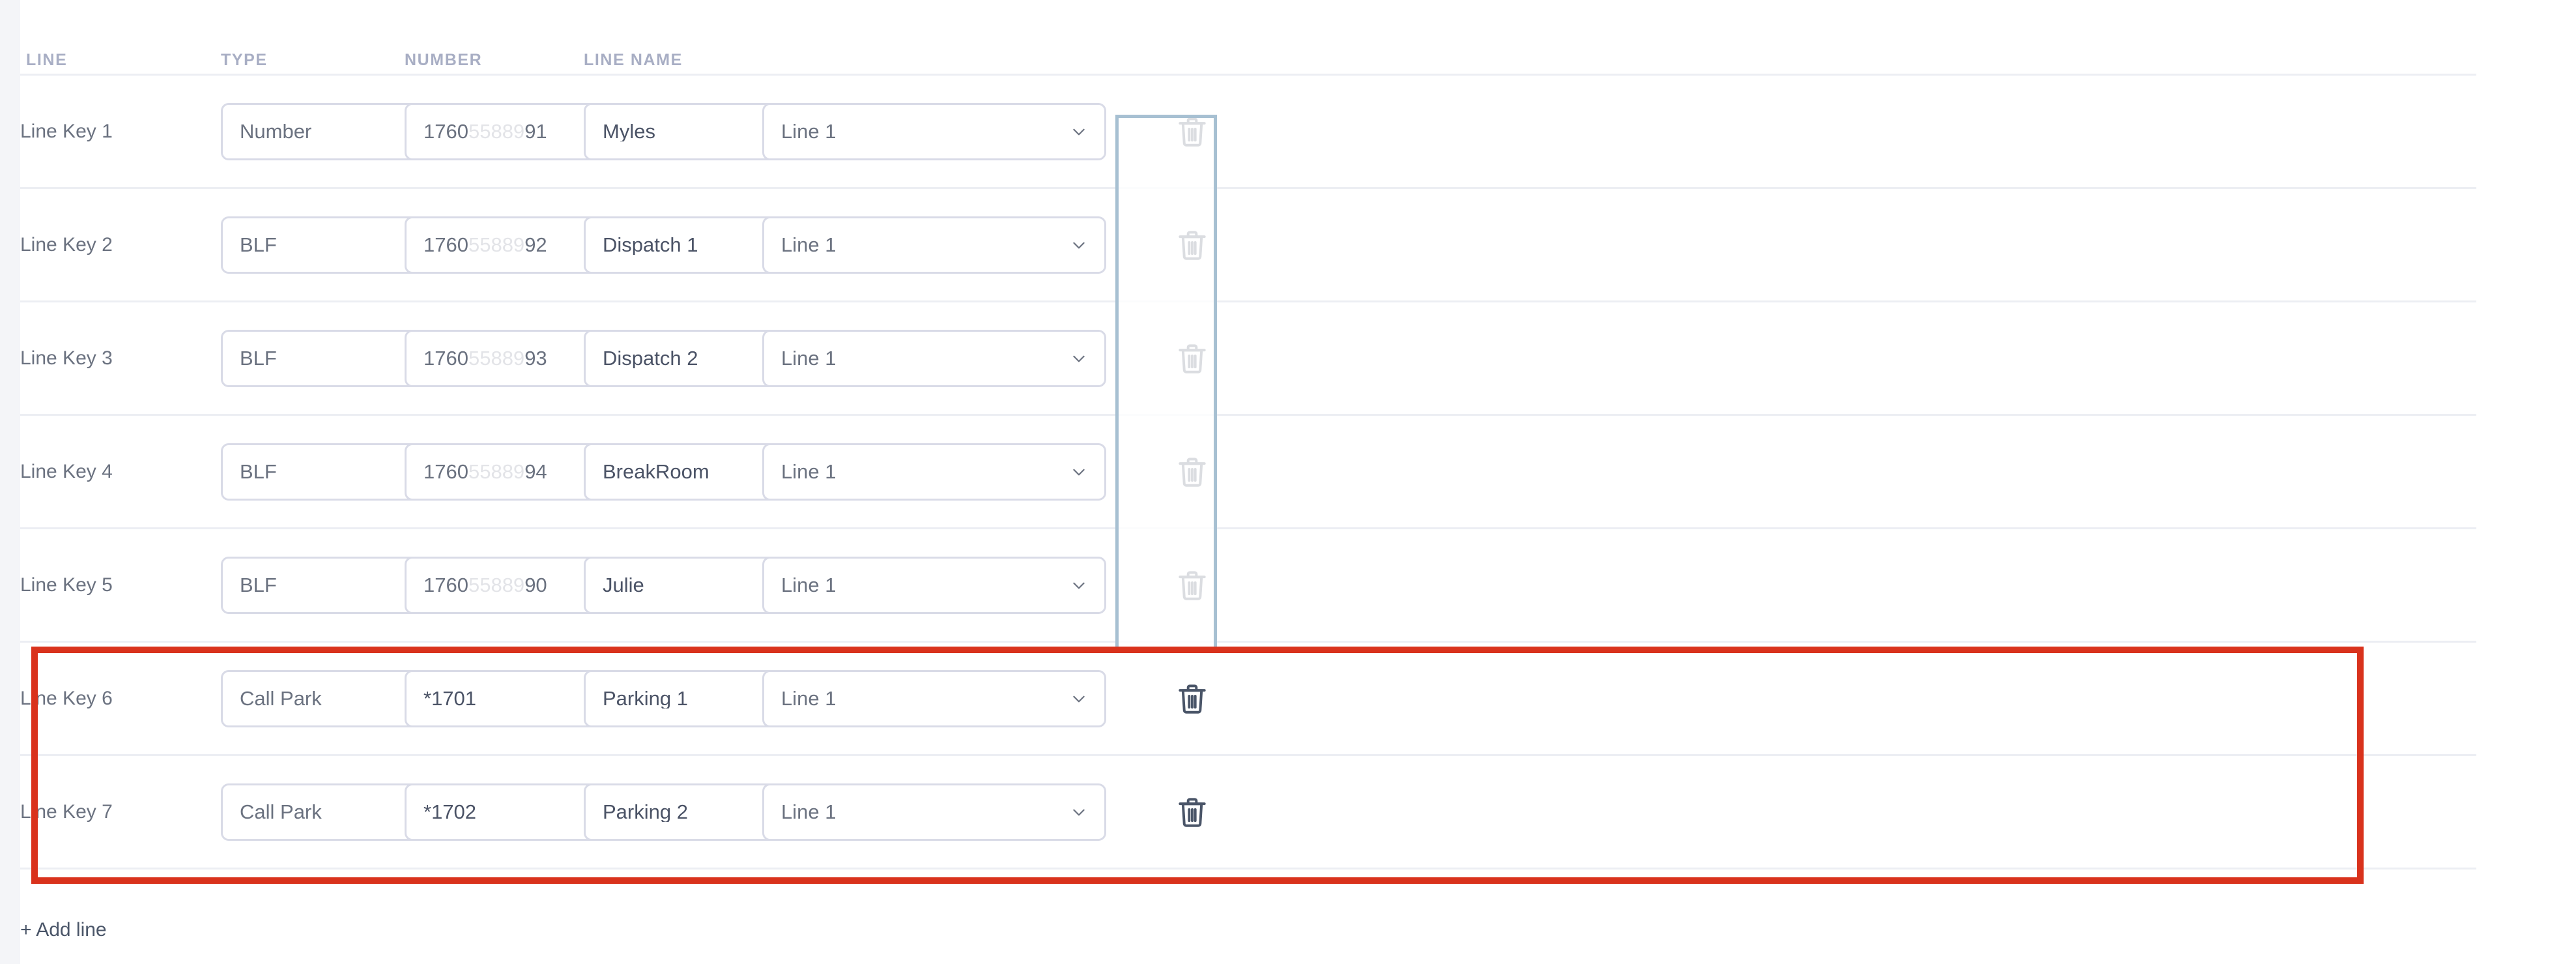 The height and width of the screenshot is (964, 2576). Describe the element at coordinates (1248, 586) in the screenshot. I see `table-row: Line Key 5 BLF 17605588990 Julie Line 1` at that location.